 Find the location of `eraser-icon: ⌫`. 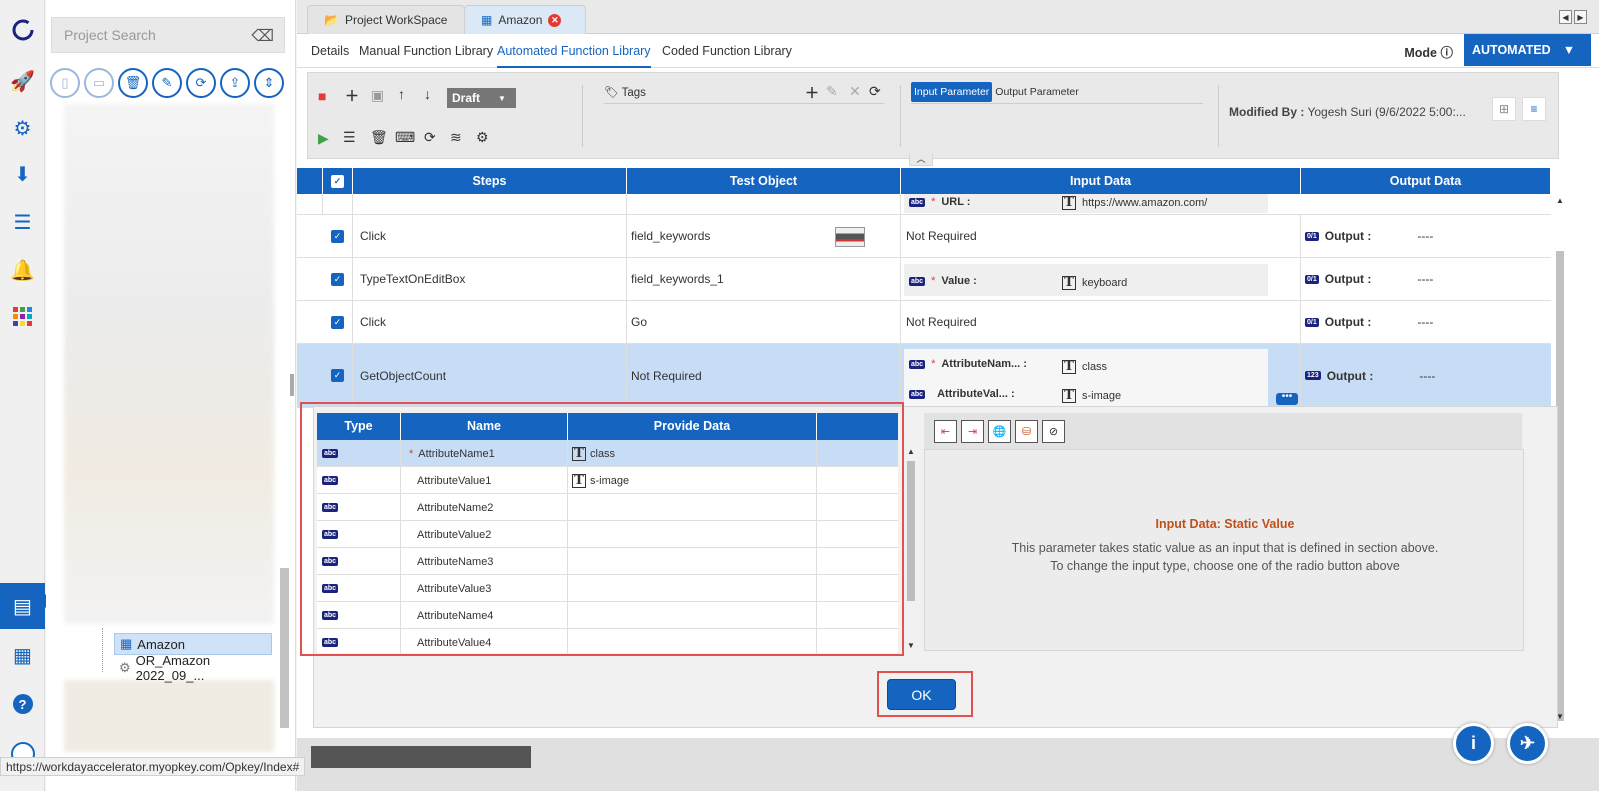

eraser-icon: ⌫ is located at coordinates (262, 36).